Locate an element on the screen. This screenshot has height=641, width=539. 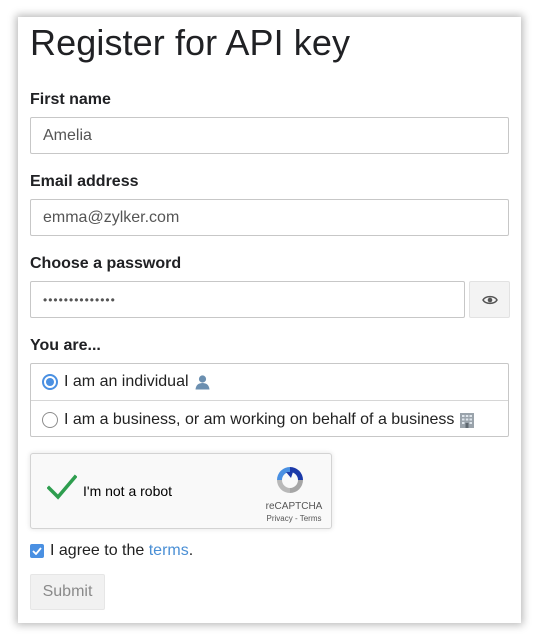
password-field is located at coordinates (247, 299).